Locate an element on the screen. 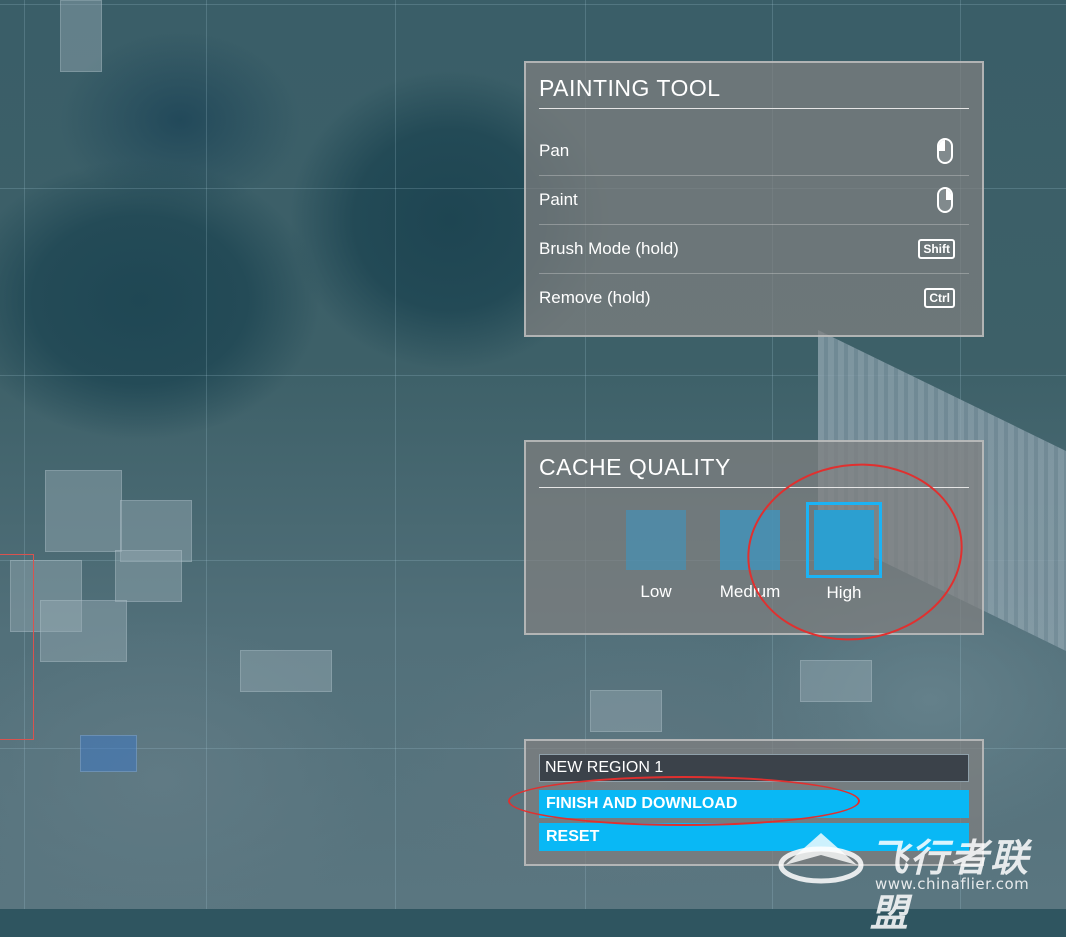  quality-selected-frame is located at coordinates (844, 540).